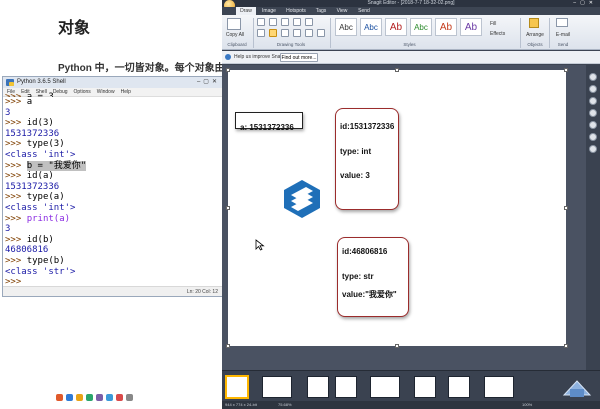  I want to click on shell-code: type(b), so click(45, 260).